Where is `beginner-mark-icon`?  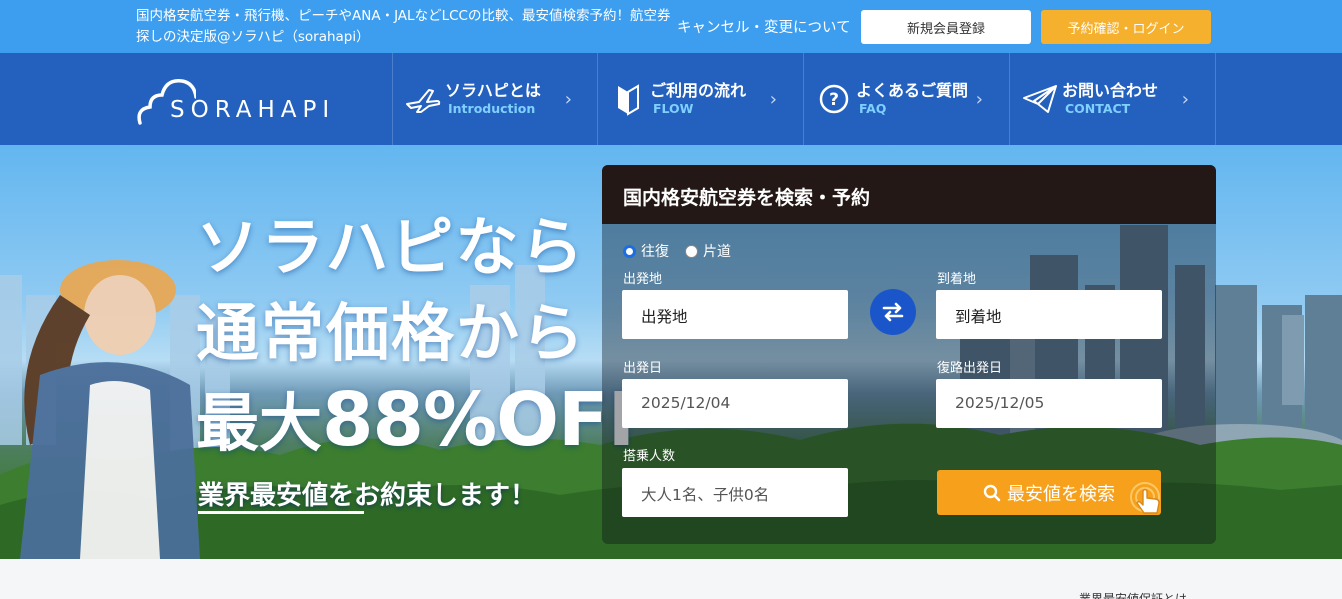
beginner-mark-icon is located at coordinates (628, 99).